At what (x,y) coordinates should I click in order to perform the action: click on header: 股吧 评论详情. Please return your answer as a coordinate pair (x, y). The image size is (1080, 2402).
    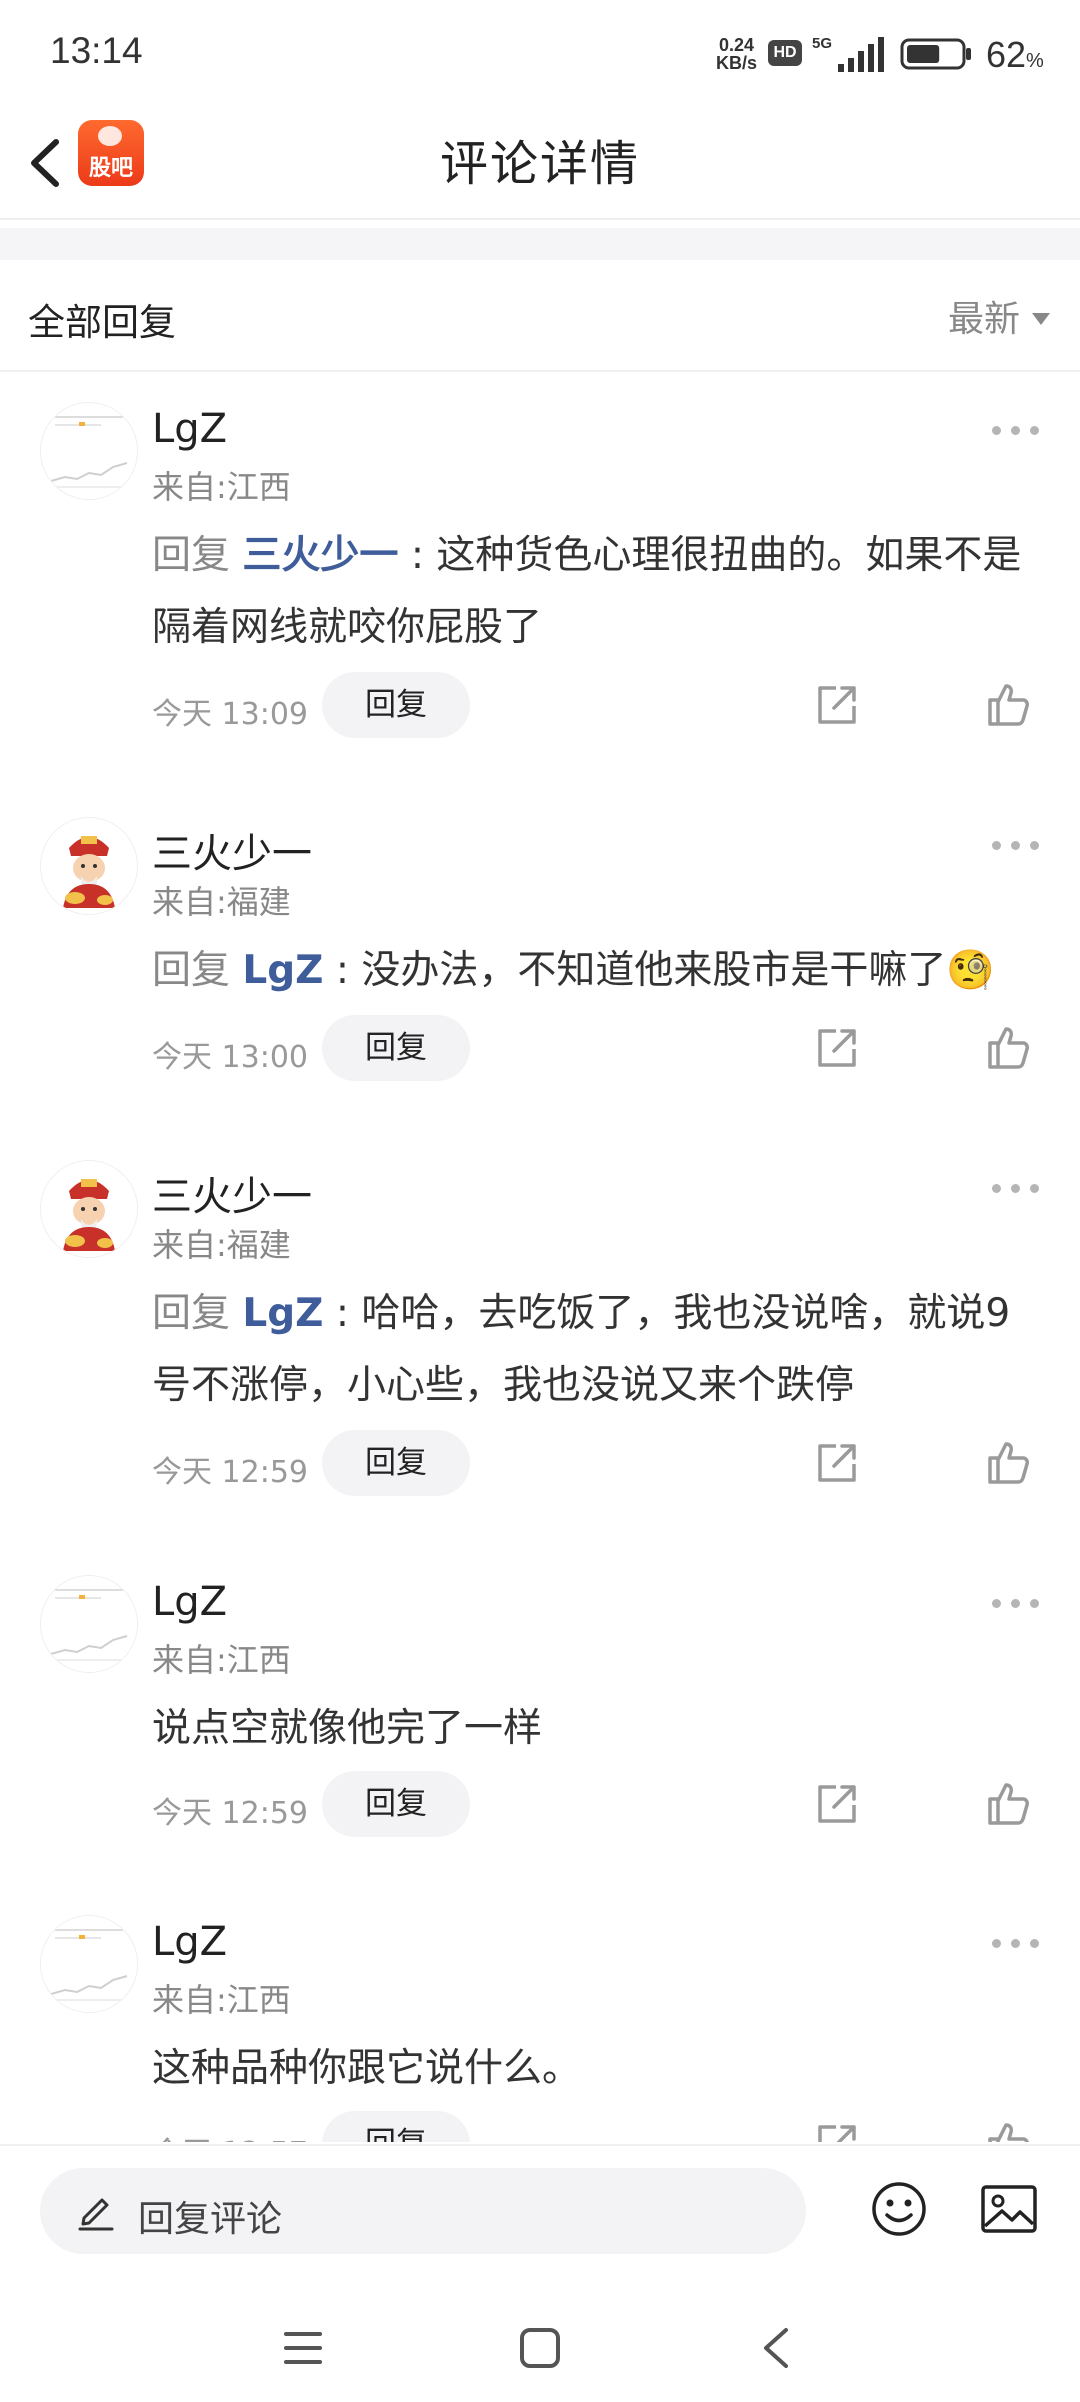
    Looking at the image, I should click on (540, 164).